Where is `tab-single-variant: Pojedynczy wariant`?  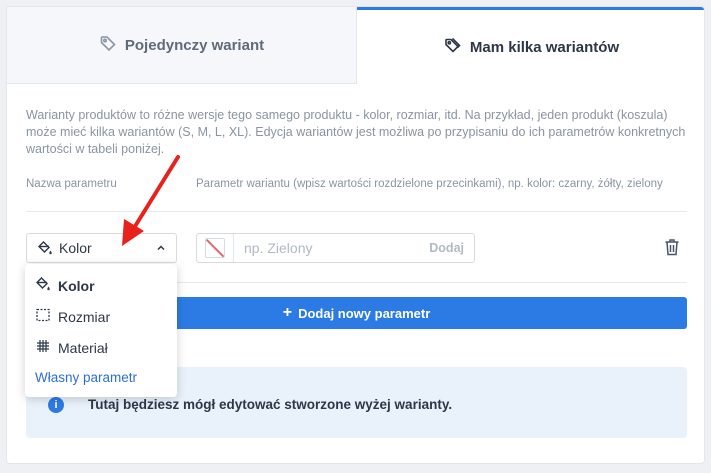
tab-single-variant: Pojedynczy wariant is located at coordinates (182, 45).